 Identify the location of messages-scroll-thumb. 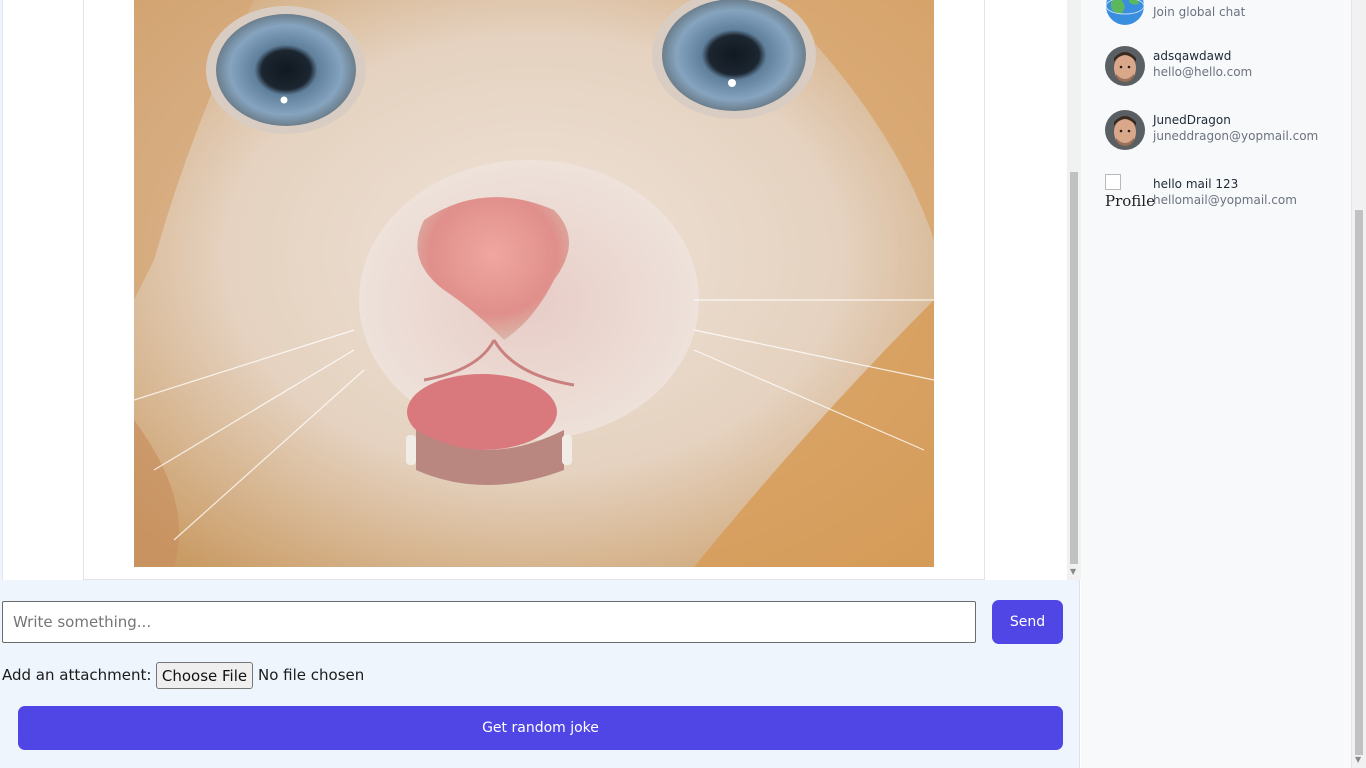
(1074, 368).